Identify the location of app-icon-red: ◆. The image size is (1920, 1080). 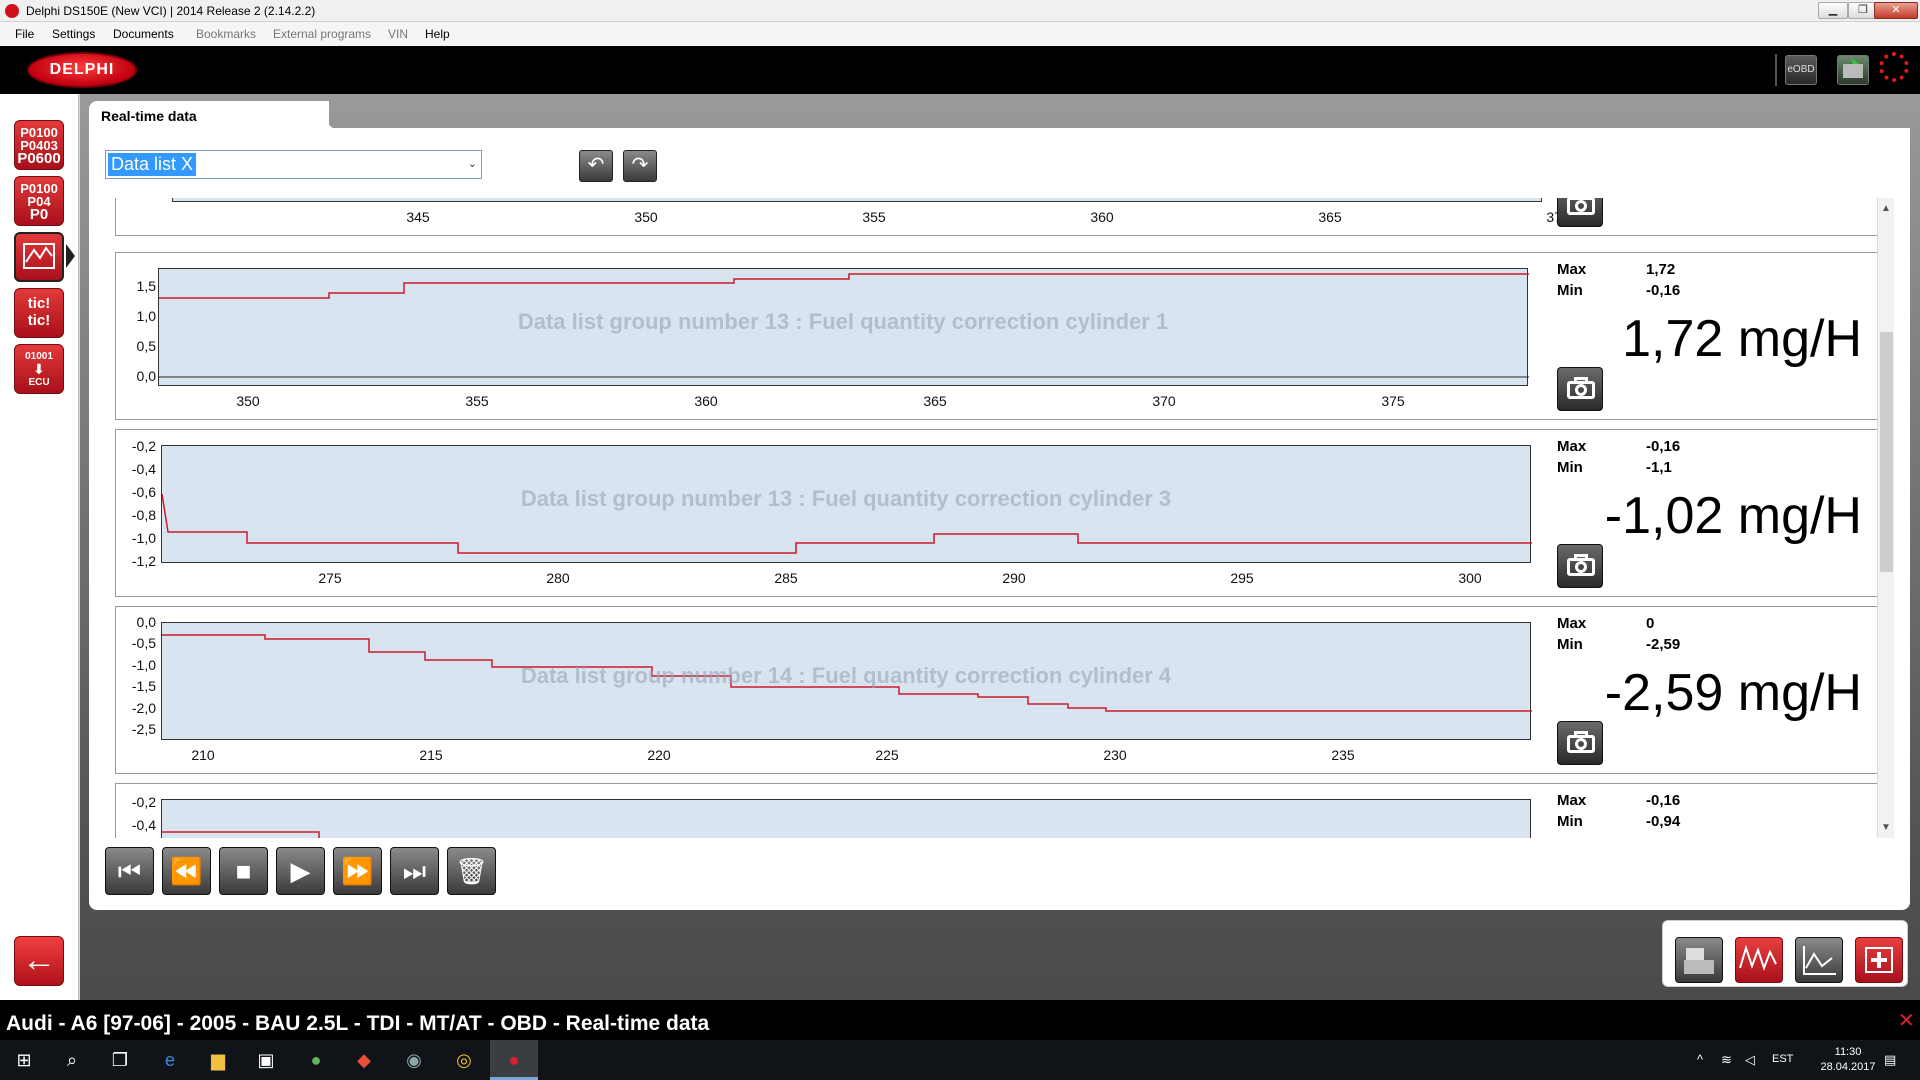
(364, 1060).